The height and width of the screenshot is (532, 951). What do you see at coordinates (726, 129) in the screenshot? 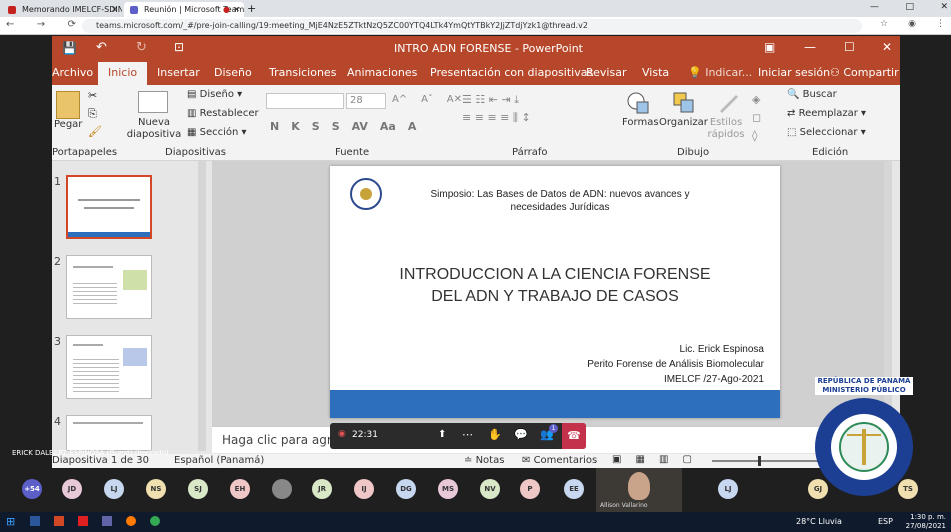
I see `quick-styles-label: Estilos rápidos` at bounding box center [726, 129].